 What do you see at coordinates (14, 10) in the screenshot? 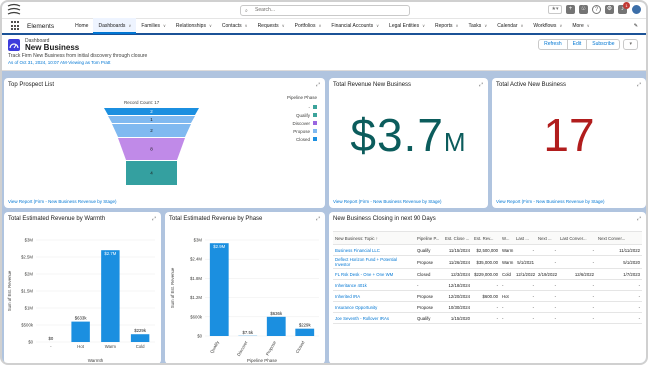
I see `app-logo-icon` at bounding box center [14, 10].